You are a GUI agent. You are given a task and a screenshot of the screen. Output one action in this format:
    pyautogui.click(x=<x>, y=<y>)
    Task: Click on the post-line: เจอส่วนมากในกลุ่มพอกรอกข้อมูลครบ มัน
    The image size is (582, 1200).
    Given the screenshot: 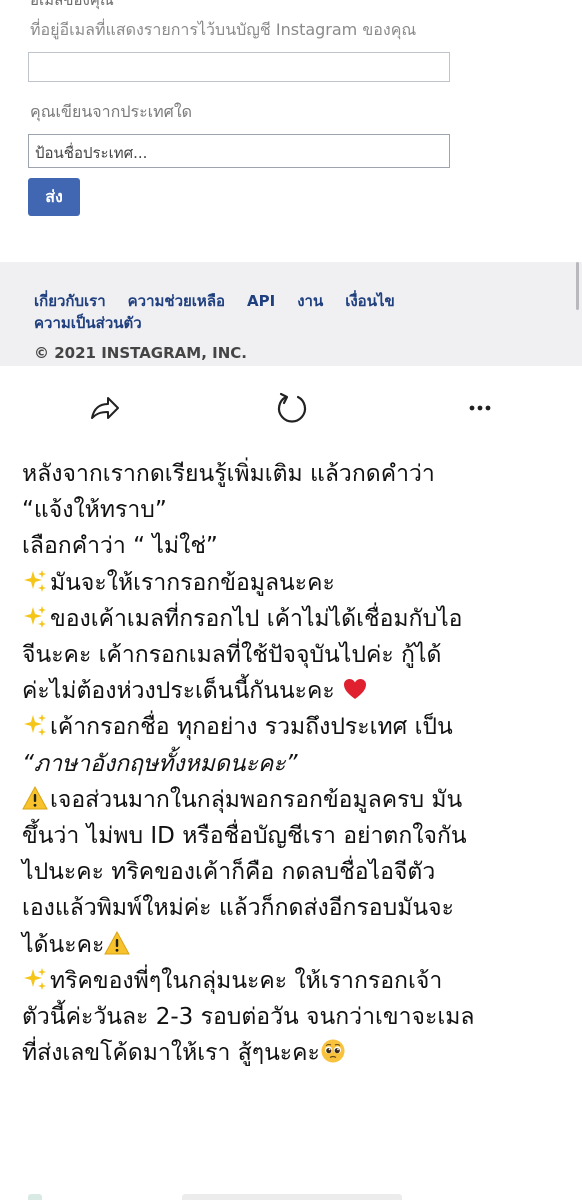 What is the action you would take?
    pyautogui.click(x=296, y=800)
    